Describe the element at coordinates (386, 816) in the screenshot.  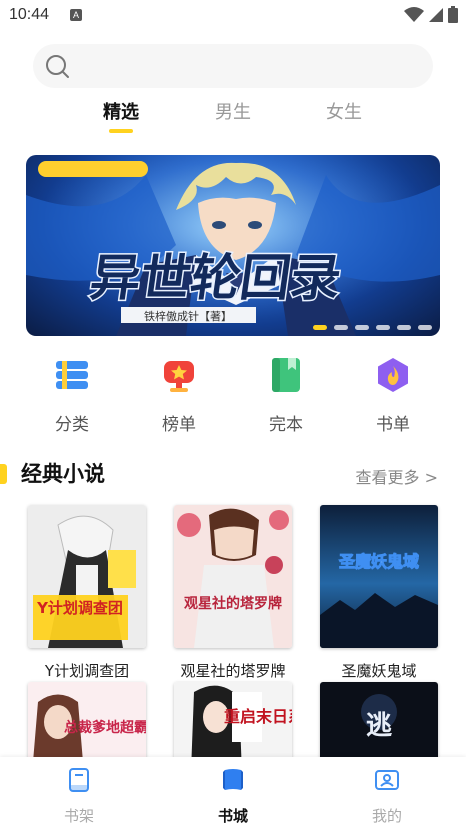
I see `nav-label: 我的` at that location.